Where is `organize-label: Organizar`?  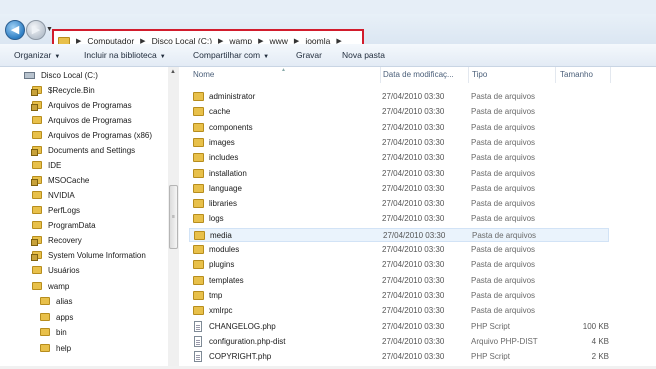
organize-label: Organizar is located at coordinates (32, 55).